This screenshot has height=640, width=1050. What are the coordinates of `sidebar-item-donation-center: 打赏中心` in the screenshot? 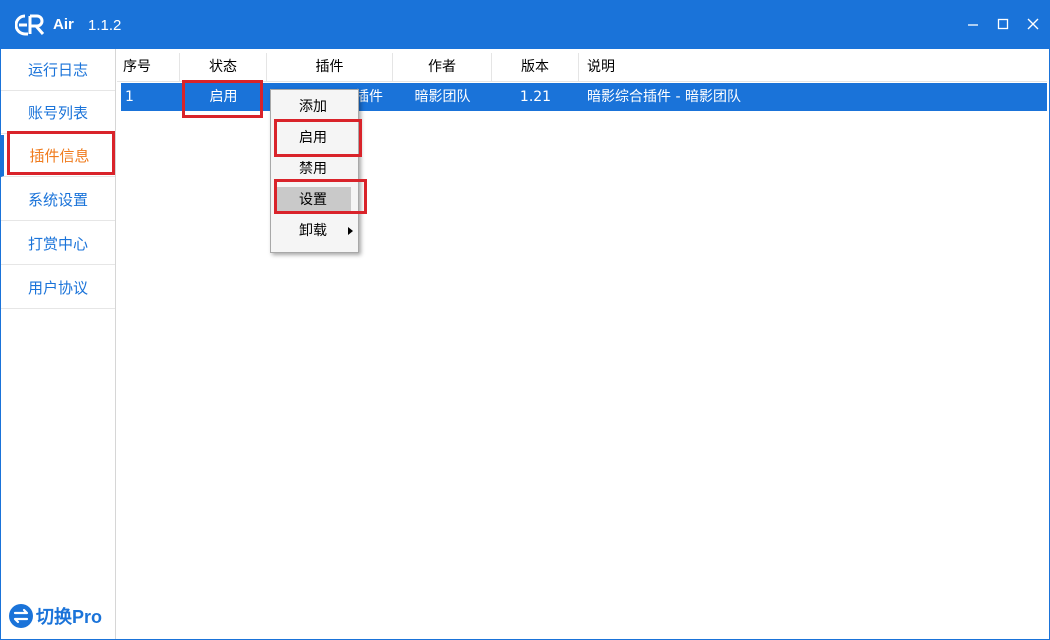 It's located at (58, 244).